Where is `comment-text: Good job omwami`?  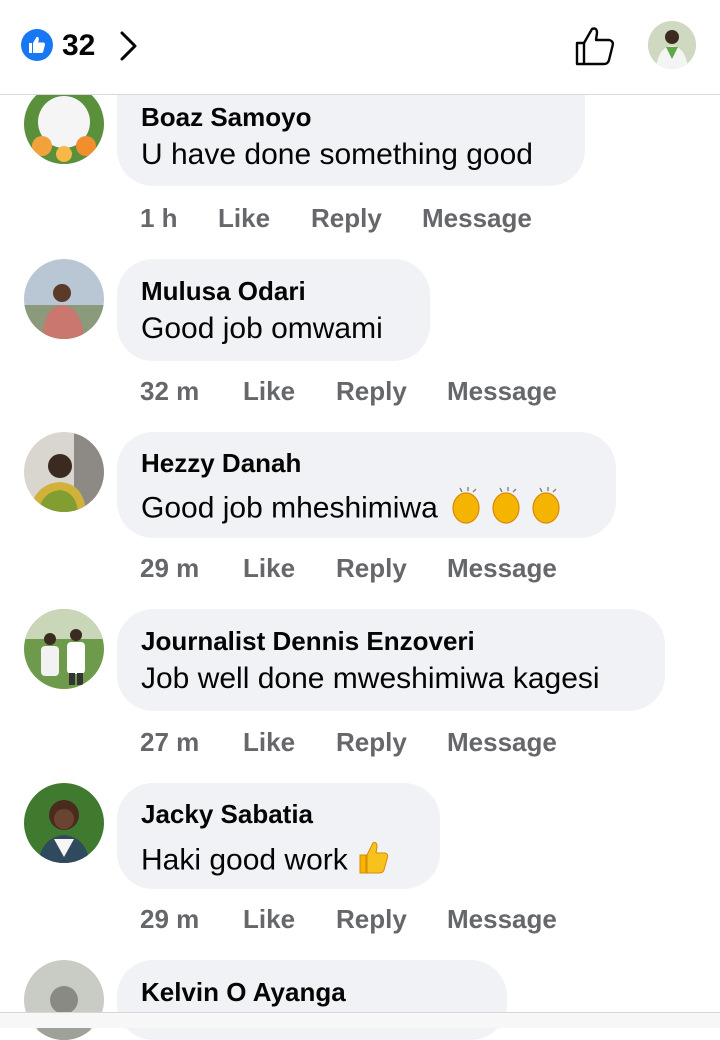
comment-text: Good job omwami is located at coordinates (262, 328).